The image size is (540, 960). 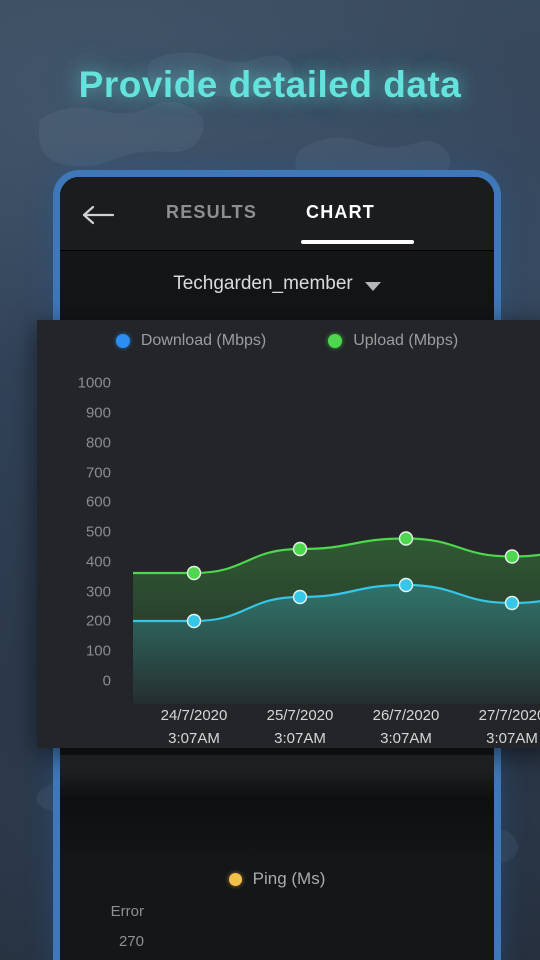 I want to click on chevron-down-icon, so click(x=372, y=286).